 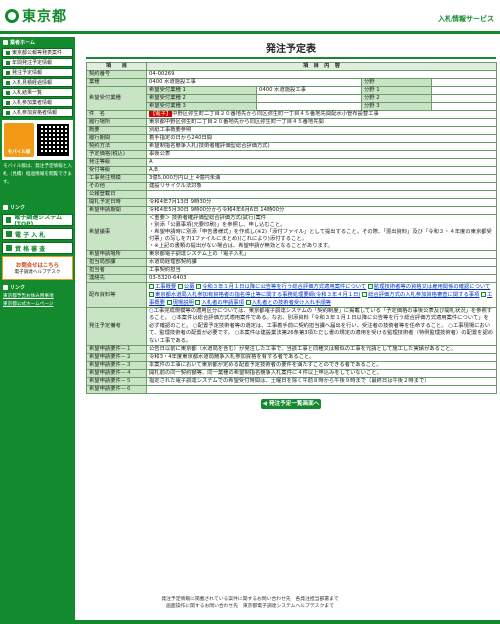 I want to click on sidebar-item-bid-progress: 入札見積経過情報, so click(x=37, y=82).